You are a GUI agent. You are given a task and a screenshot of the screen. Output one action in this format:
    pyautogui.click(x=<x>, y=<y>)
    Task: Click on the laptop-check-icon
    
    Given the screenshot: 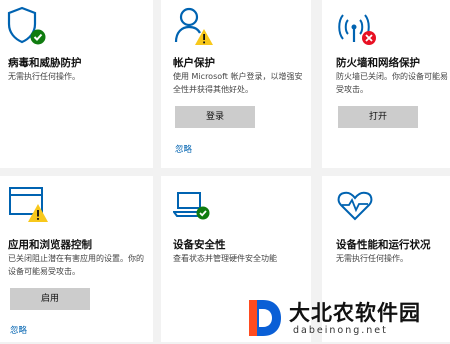 What is the action you would take?
    pyautogui.click(x=193, y=207)
    